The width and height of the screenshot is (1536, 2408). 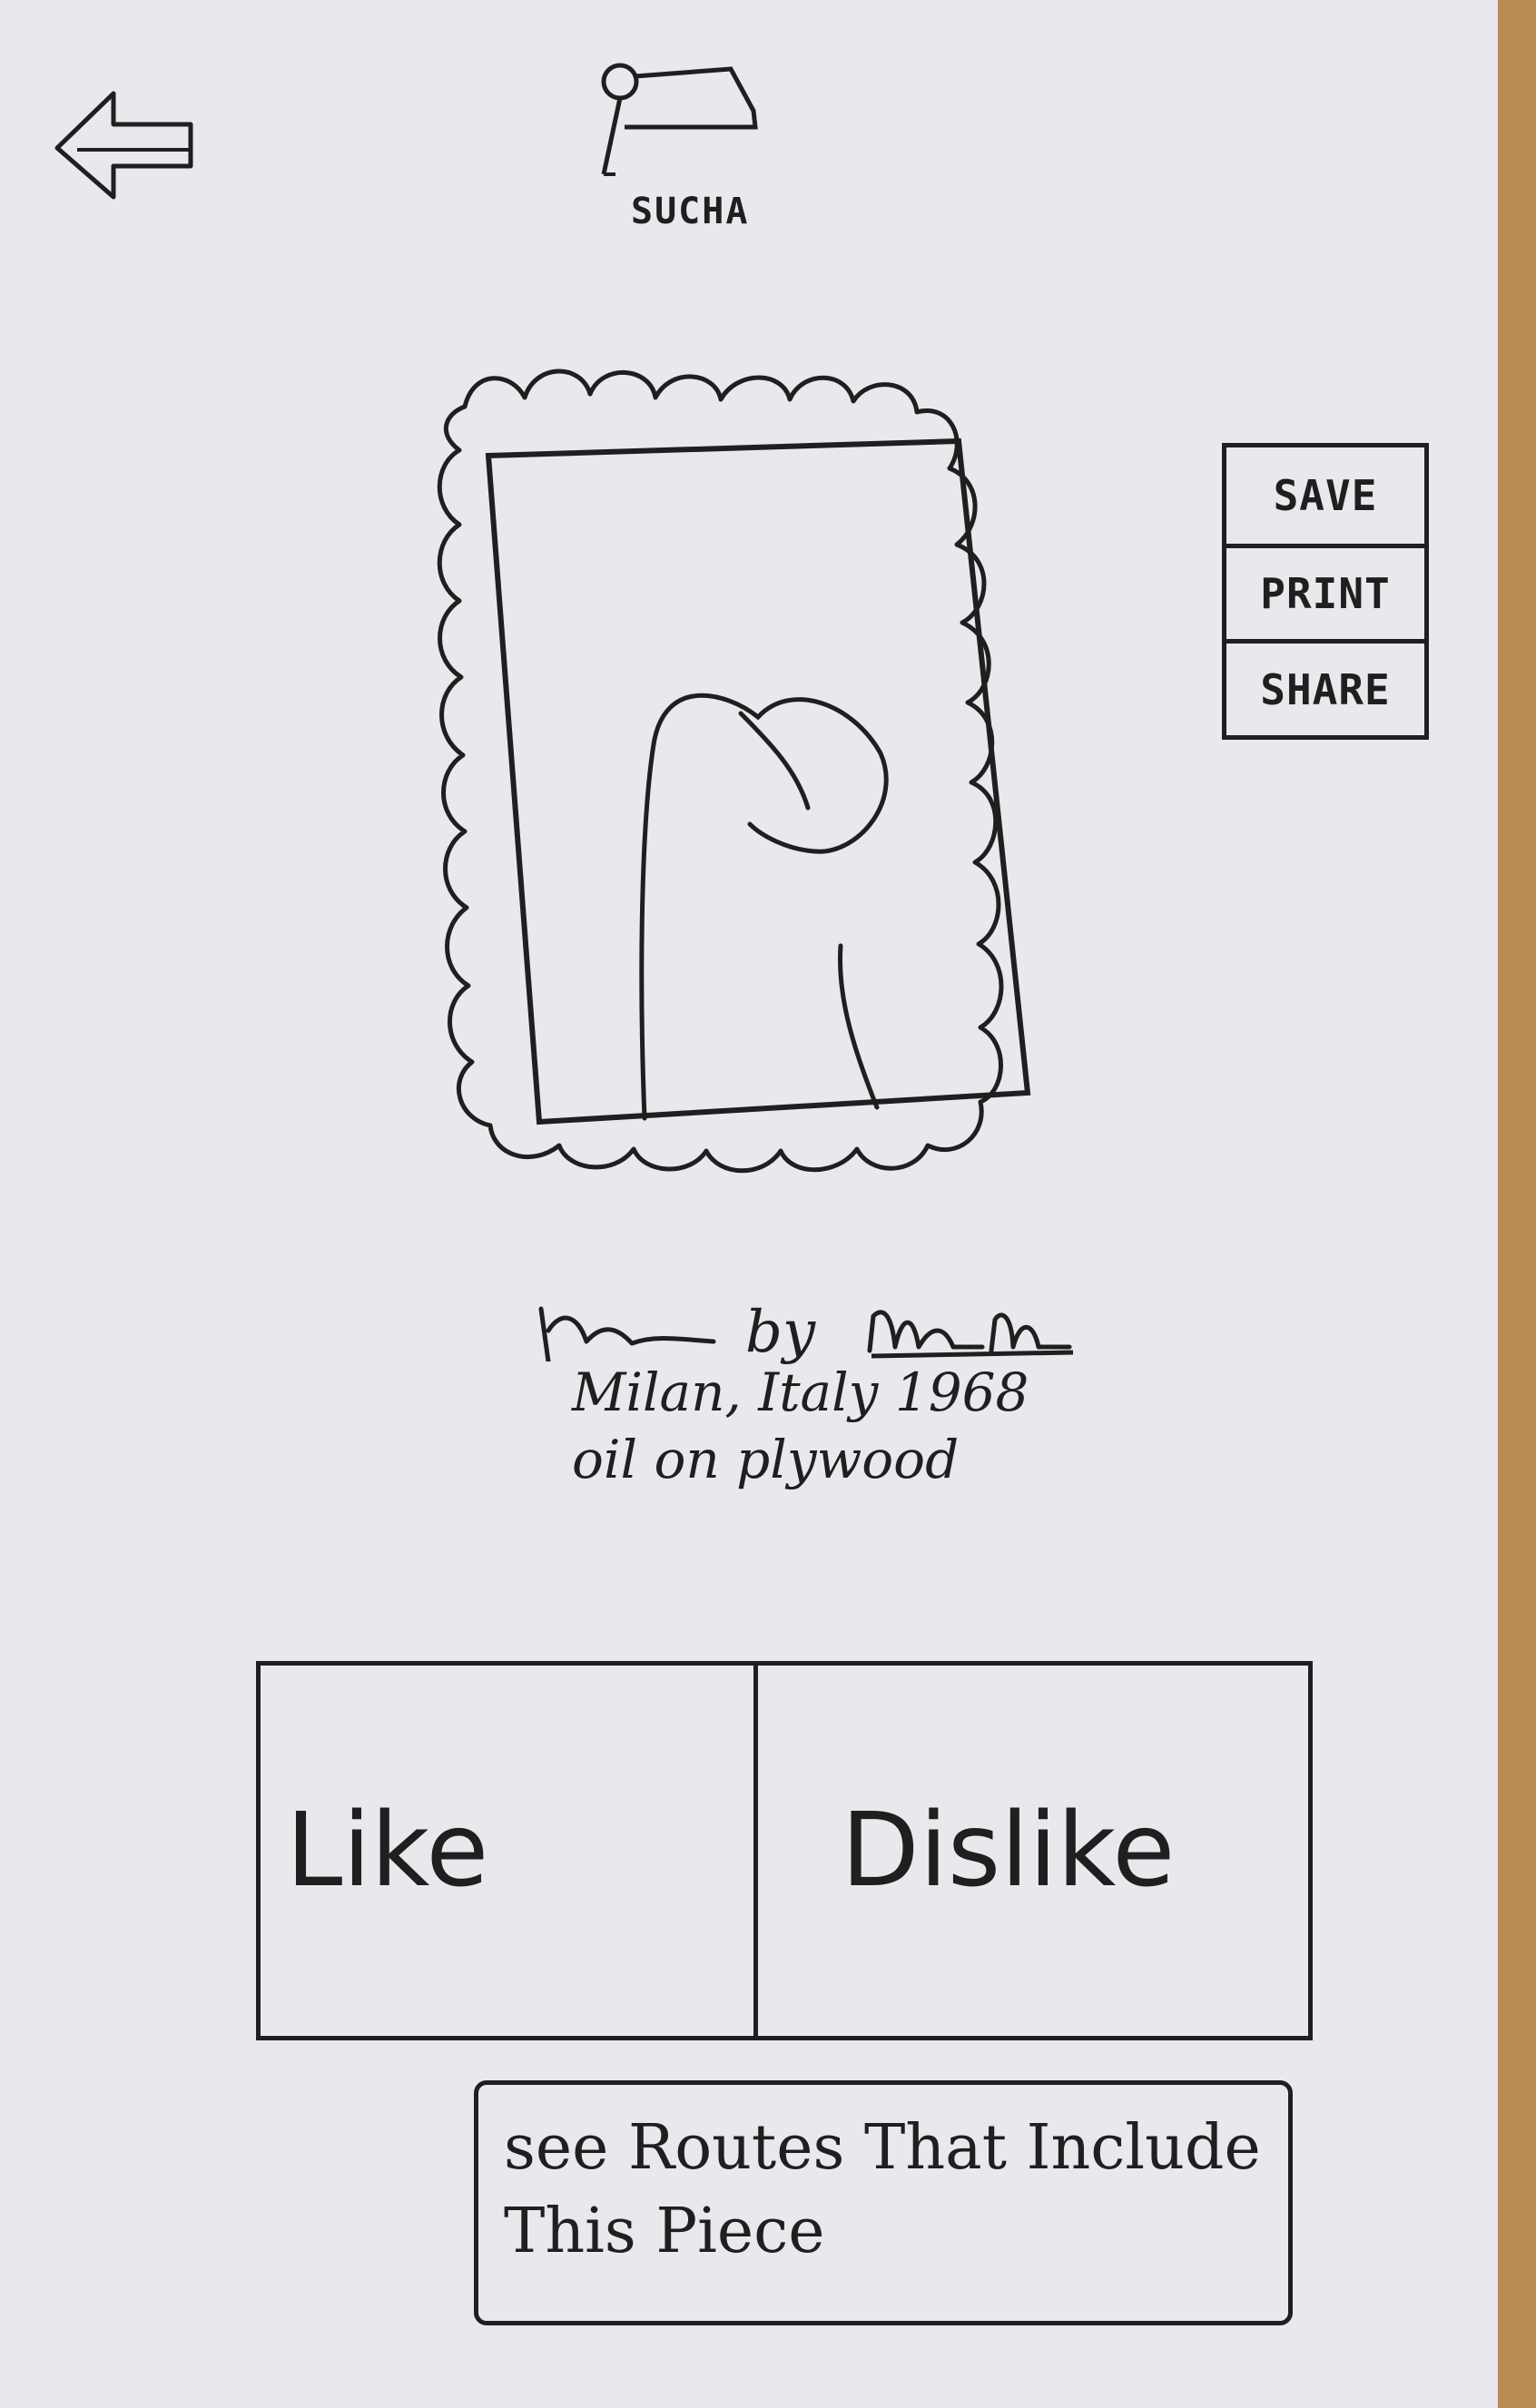 What do you see at coordinates (679, 120) in the screenshot?
I see `search-icon` at bounding box center [679, 120].